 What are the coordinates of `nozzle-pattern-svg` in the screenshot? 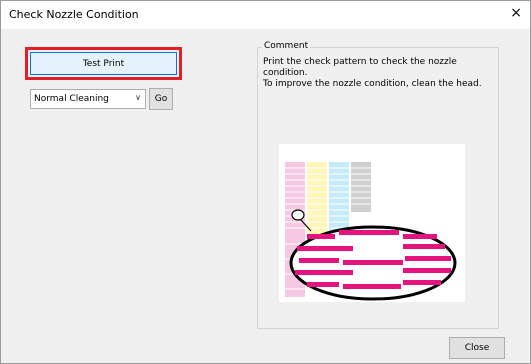 It's located at (371, 231).